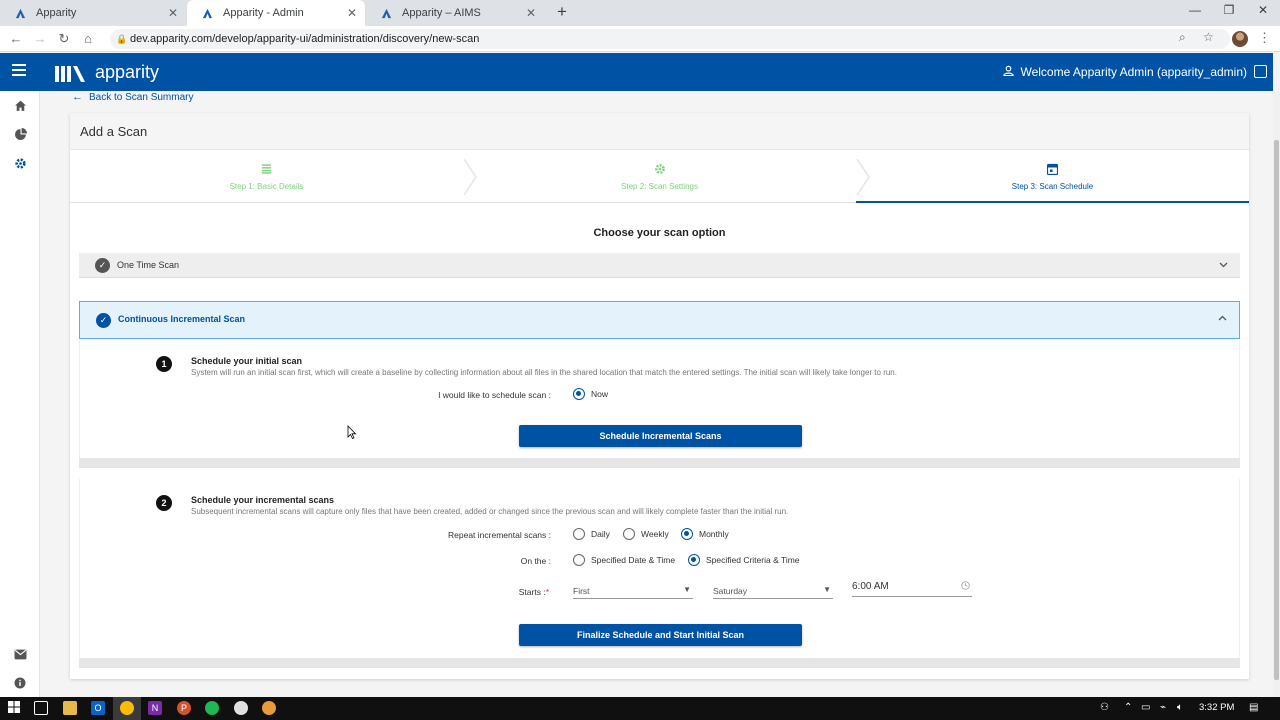 Image resolution: width=1280 pixels, height=720 pixels. What do you see at coordinates (263, 500) in the screenshot?
I see `section-title: Schedule your incremental scans` at bounding box center [263, 500].